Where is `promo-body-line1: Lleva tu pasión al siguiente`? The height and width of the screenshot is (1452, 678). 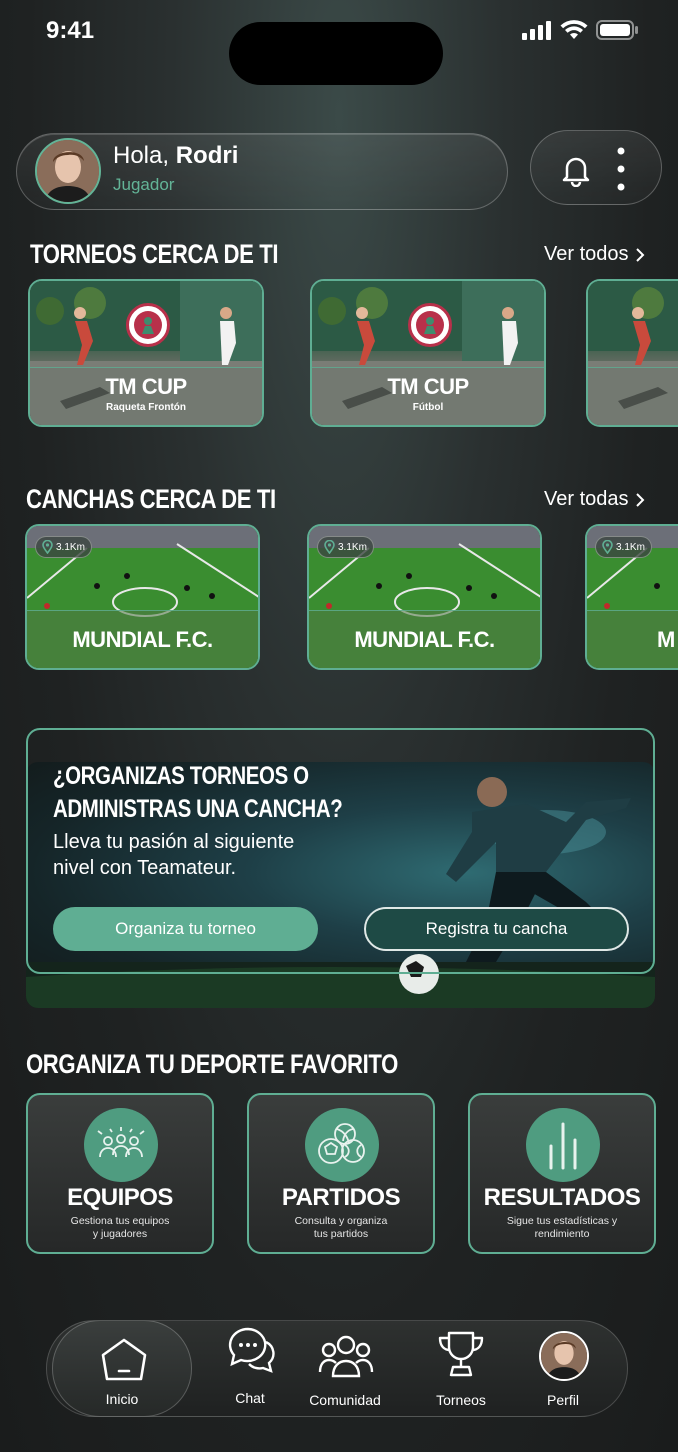 promo-body-line1: Lleva tu pasión al siguiente is located at coordinates (174, 842).